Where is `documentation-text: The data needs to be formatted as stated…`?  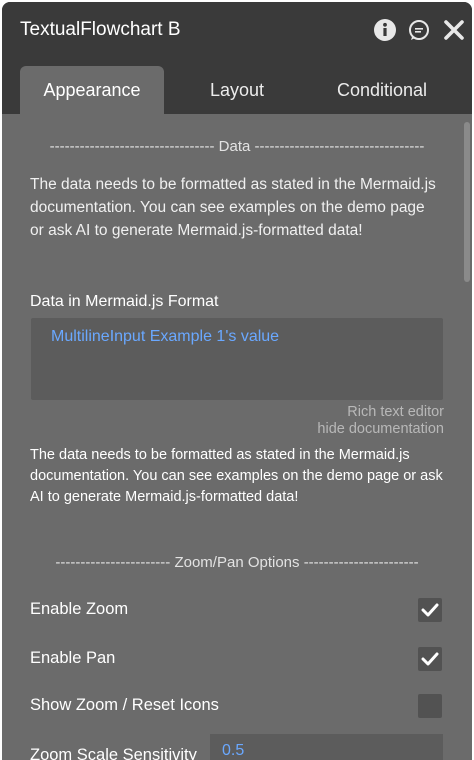 documentation-text: The data needs to be formatted as stated… is located at coordinates (236, 476).